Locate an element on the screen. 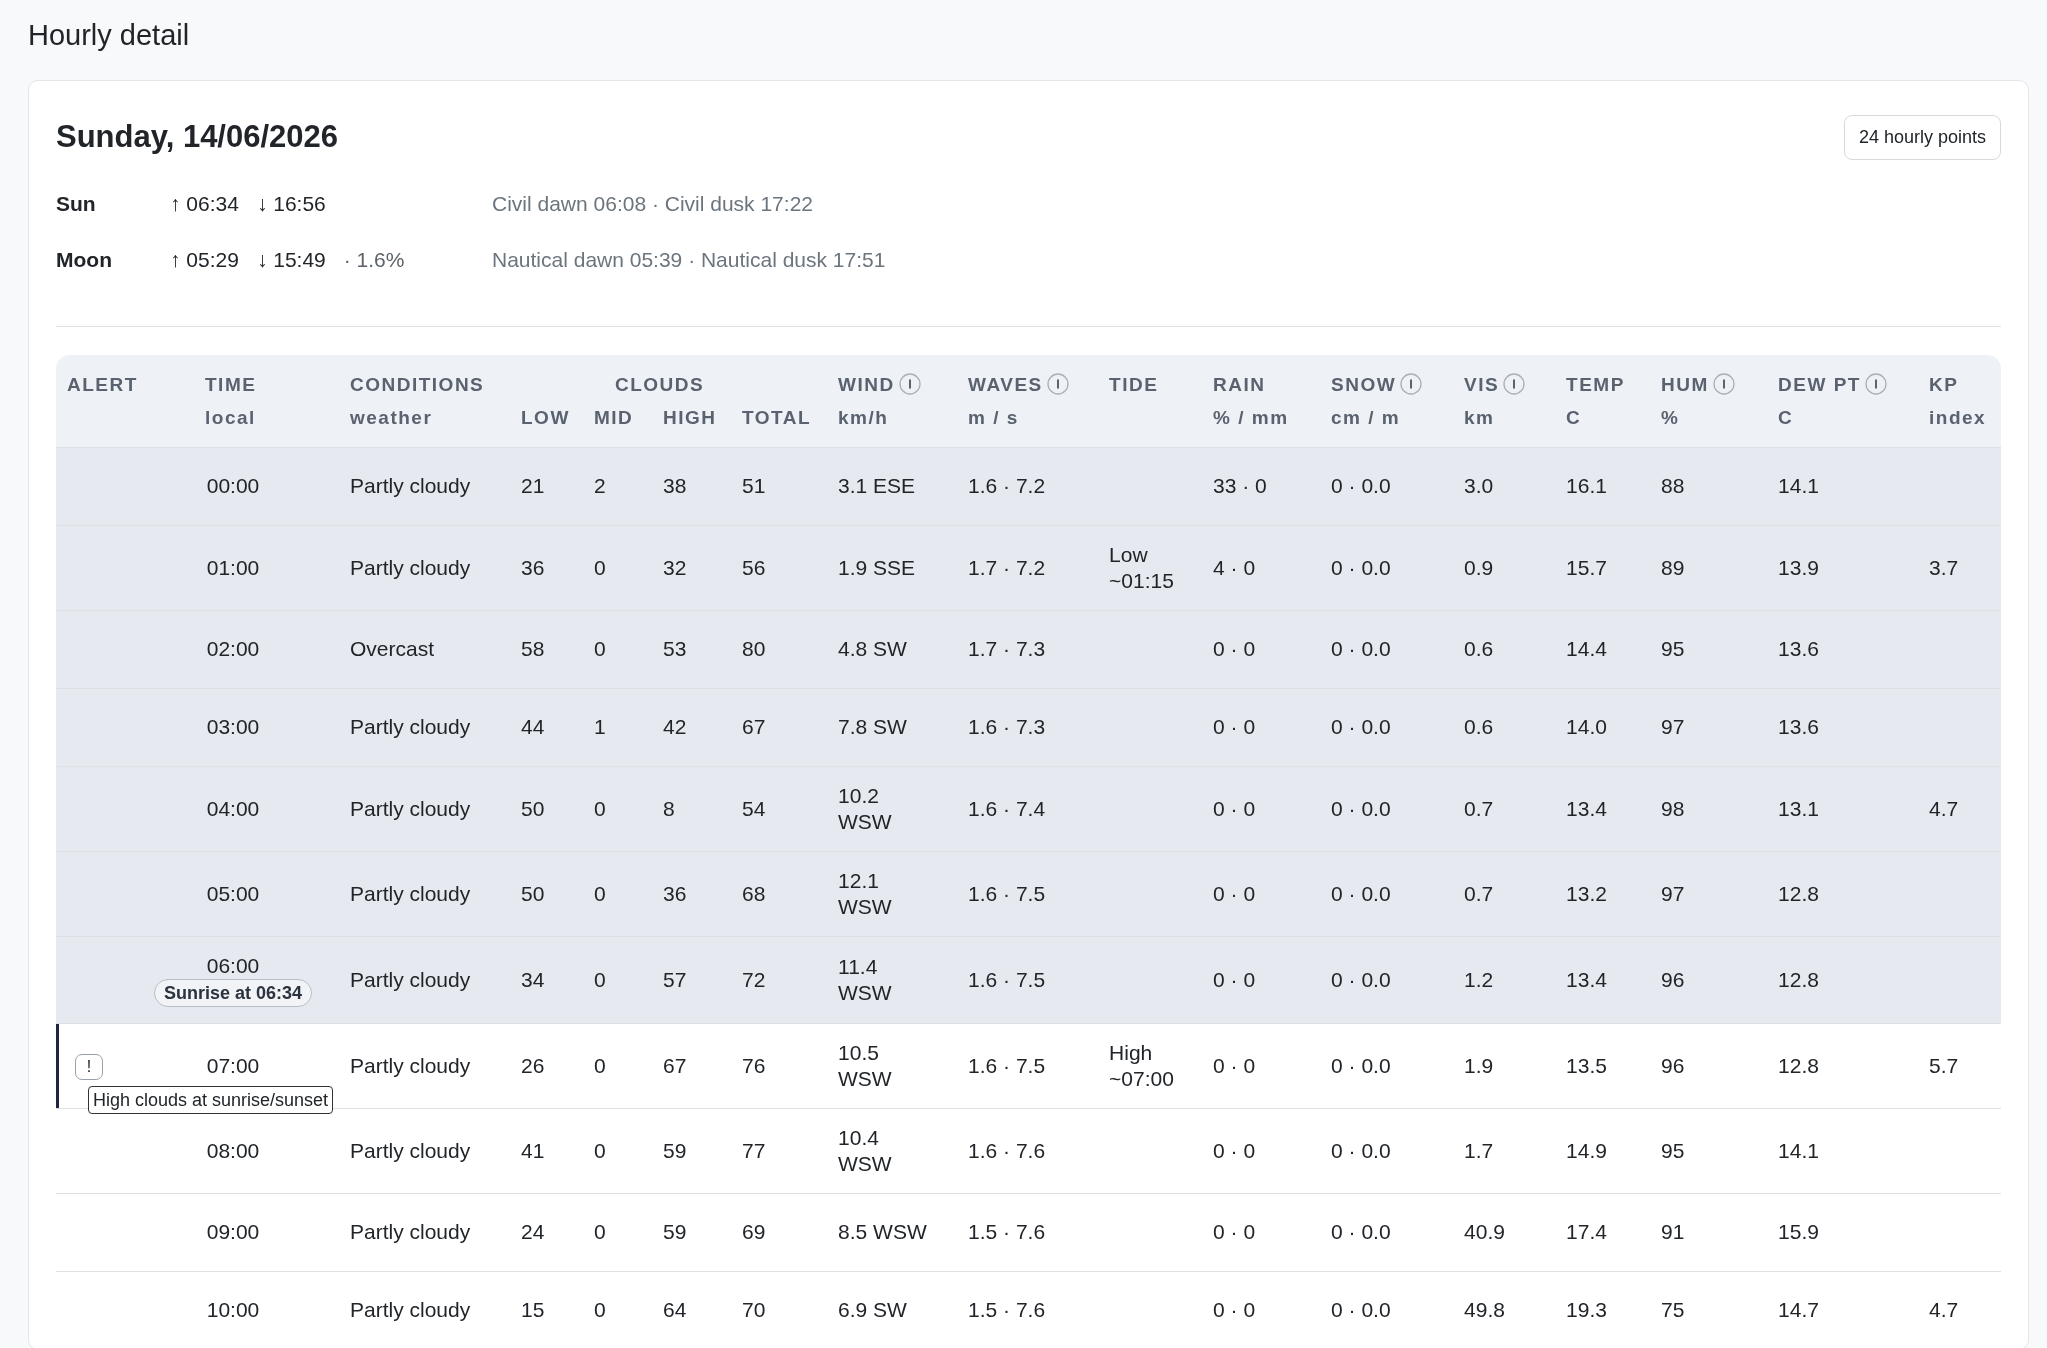 The height and width of the screenshot is (1348, 2047). temperature-cell: 13.5 is located at coordinates (1586, 1065).